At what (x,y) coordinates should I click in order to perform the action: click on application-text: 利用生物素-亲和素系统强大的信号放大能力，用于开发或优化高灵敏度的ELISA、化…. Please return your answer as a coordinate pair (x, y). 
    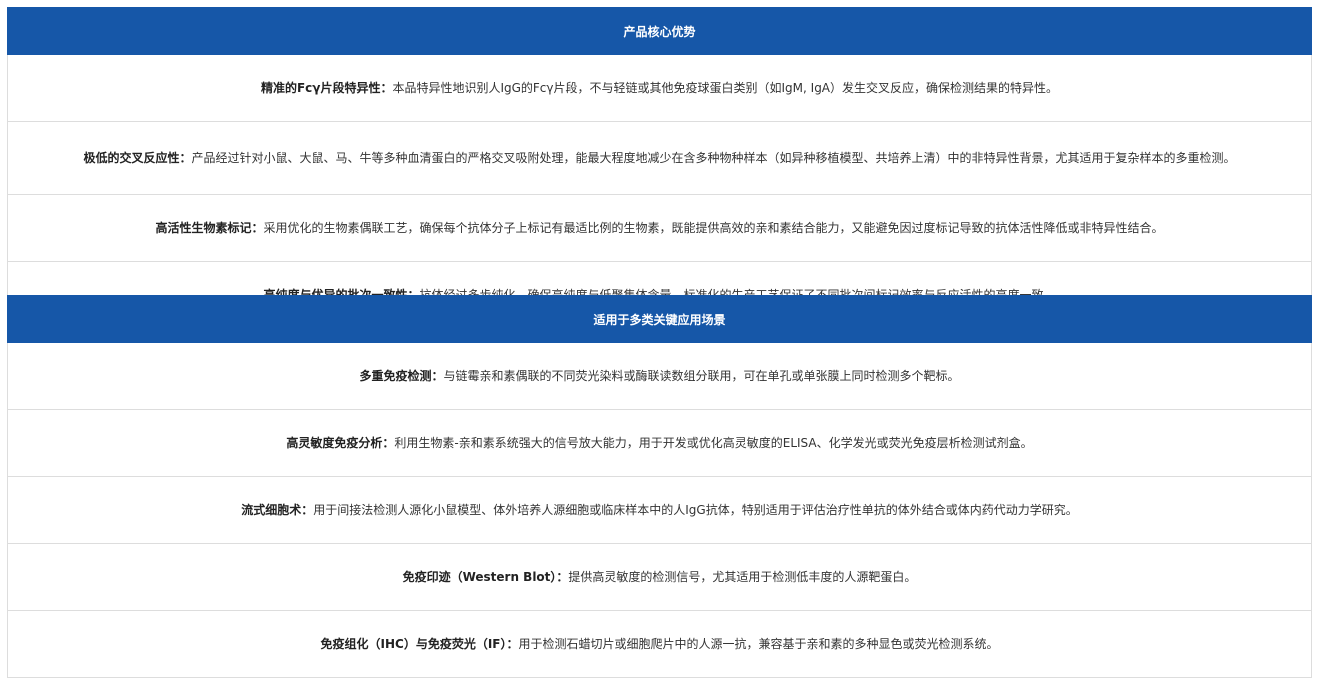
    Looking at the image, I should click on (713, 443).